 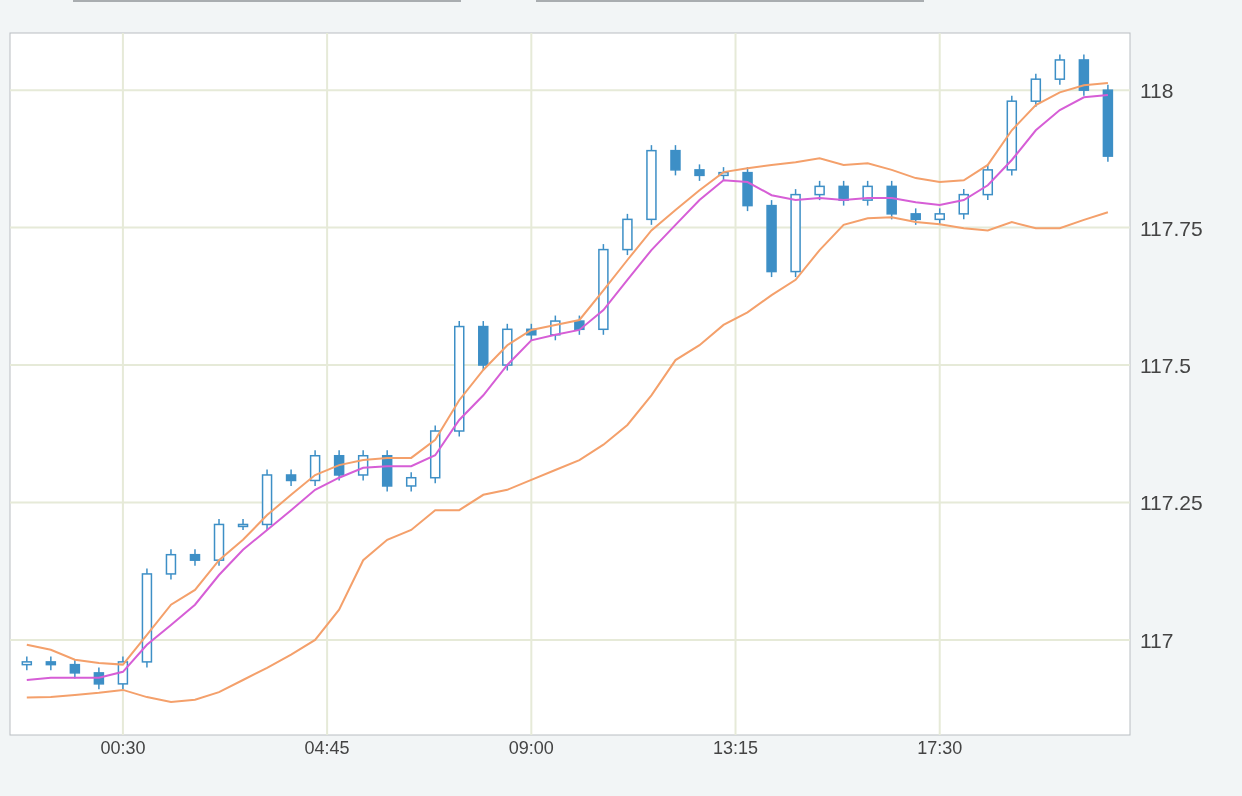 I want to click on x-axis-label: 17:30, so click(x=940, y=748).